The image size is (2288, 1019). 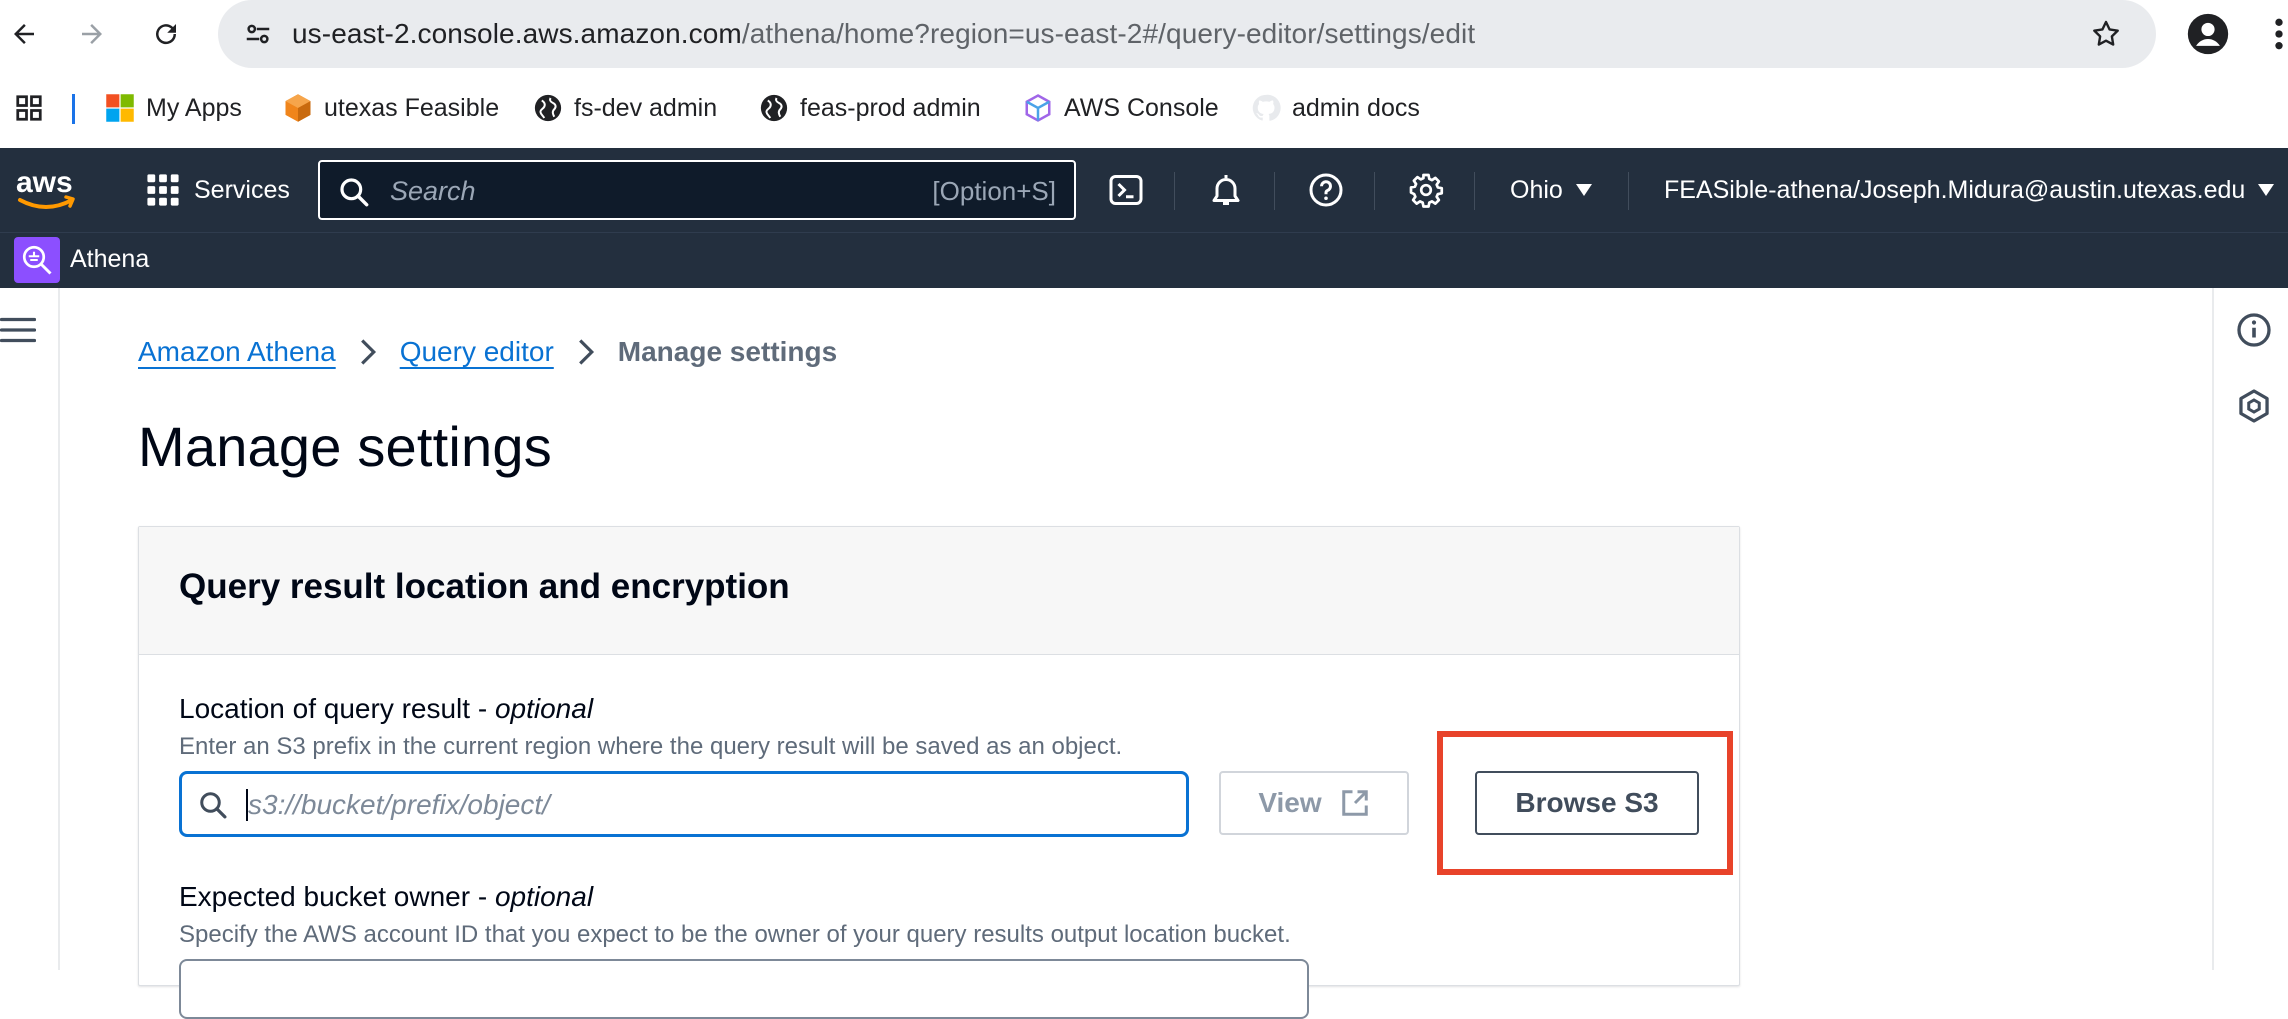 What do you see at coordinates (29, 108) in the screenshot?
I see `apps-grid-icon` at bounding box center [29, 108].